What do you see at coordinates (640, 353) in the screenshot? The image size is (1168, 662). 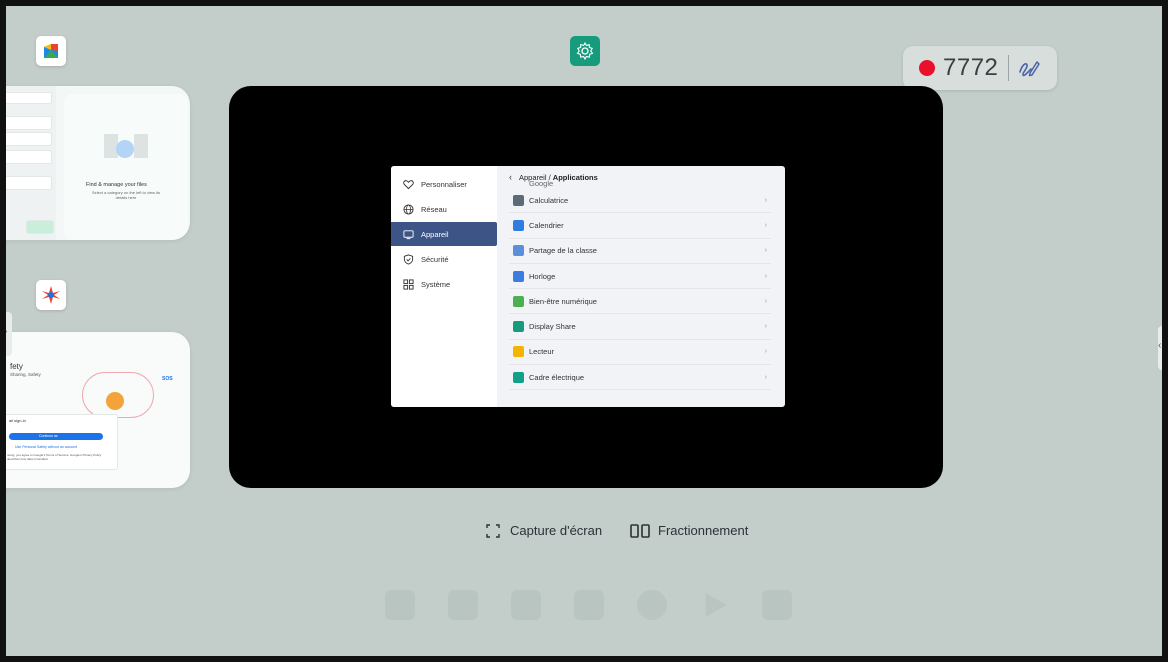 I see `app-row: Lecteur ›` at bounding box center [640, 353].